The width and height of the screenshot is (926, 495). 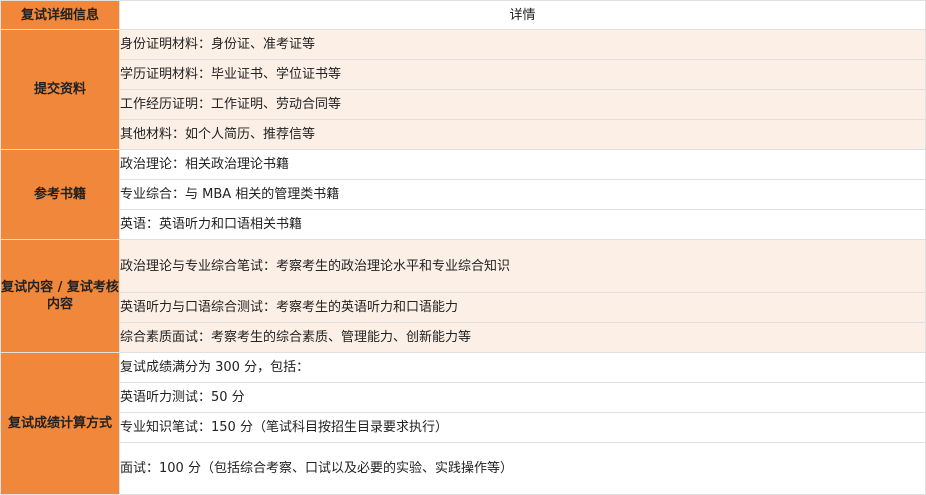 I want to click on category-cell: 参考书籍, so click(x=60, y=194).